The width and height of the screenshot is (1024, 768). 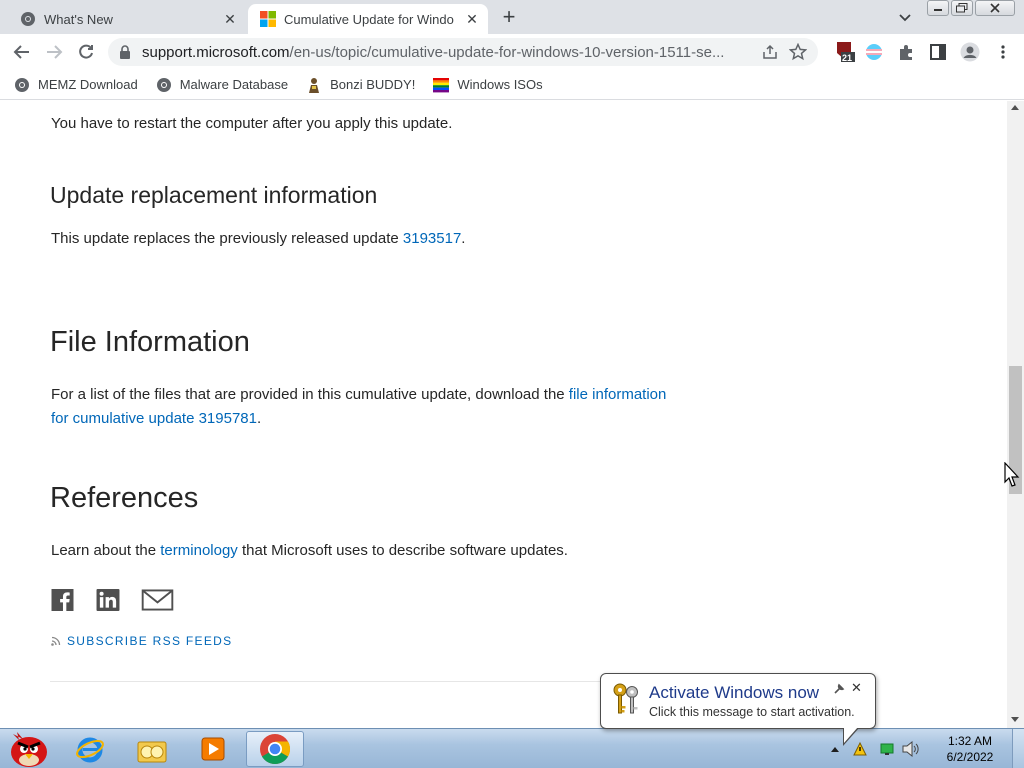 I want to click on back-arrow-icon, so click(x=21, y=52).